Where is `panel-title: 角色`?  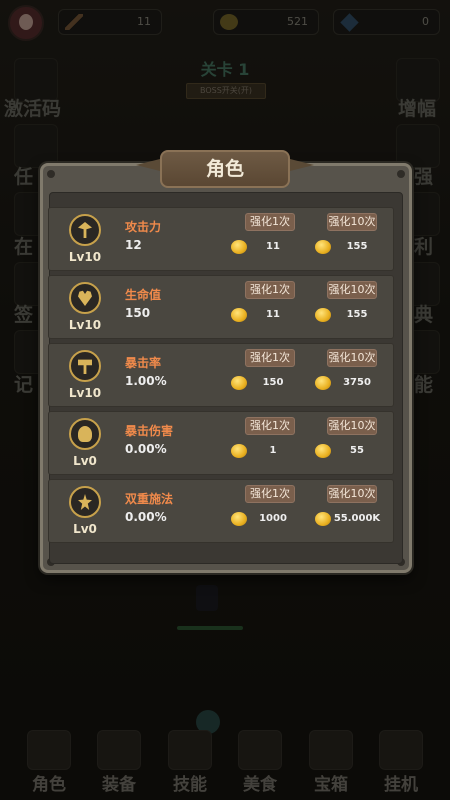 panel-title: 角色 is located at coordinates (225, 169).